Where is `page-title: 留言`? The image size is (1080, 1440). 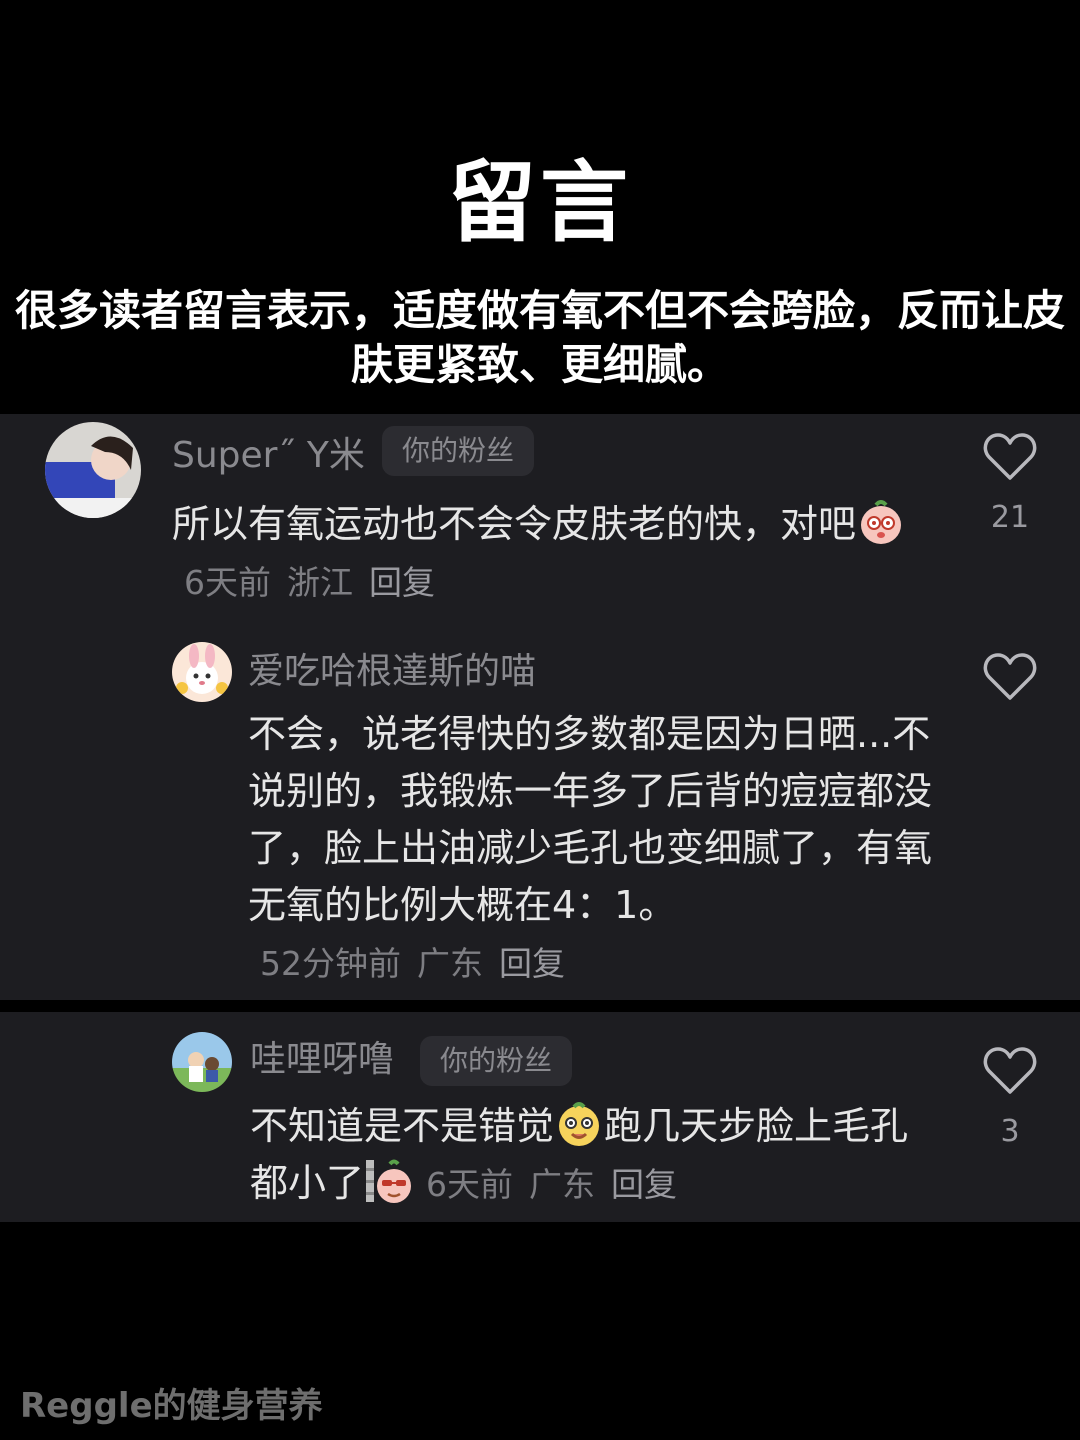
page-title: 留言 is located at coordinates (539, 202).